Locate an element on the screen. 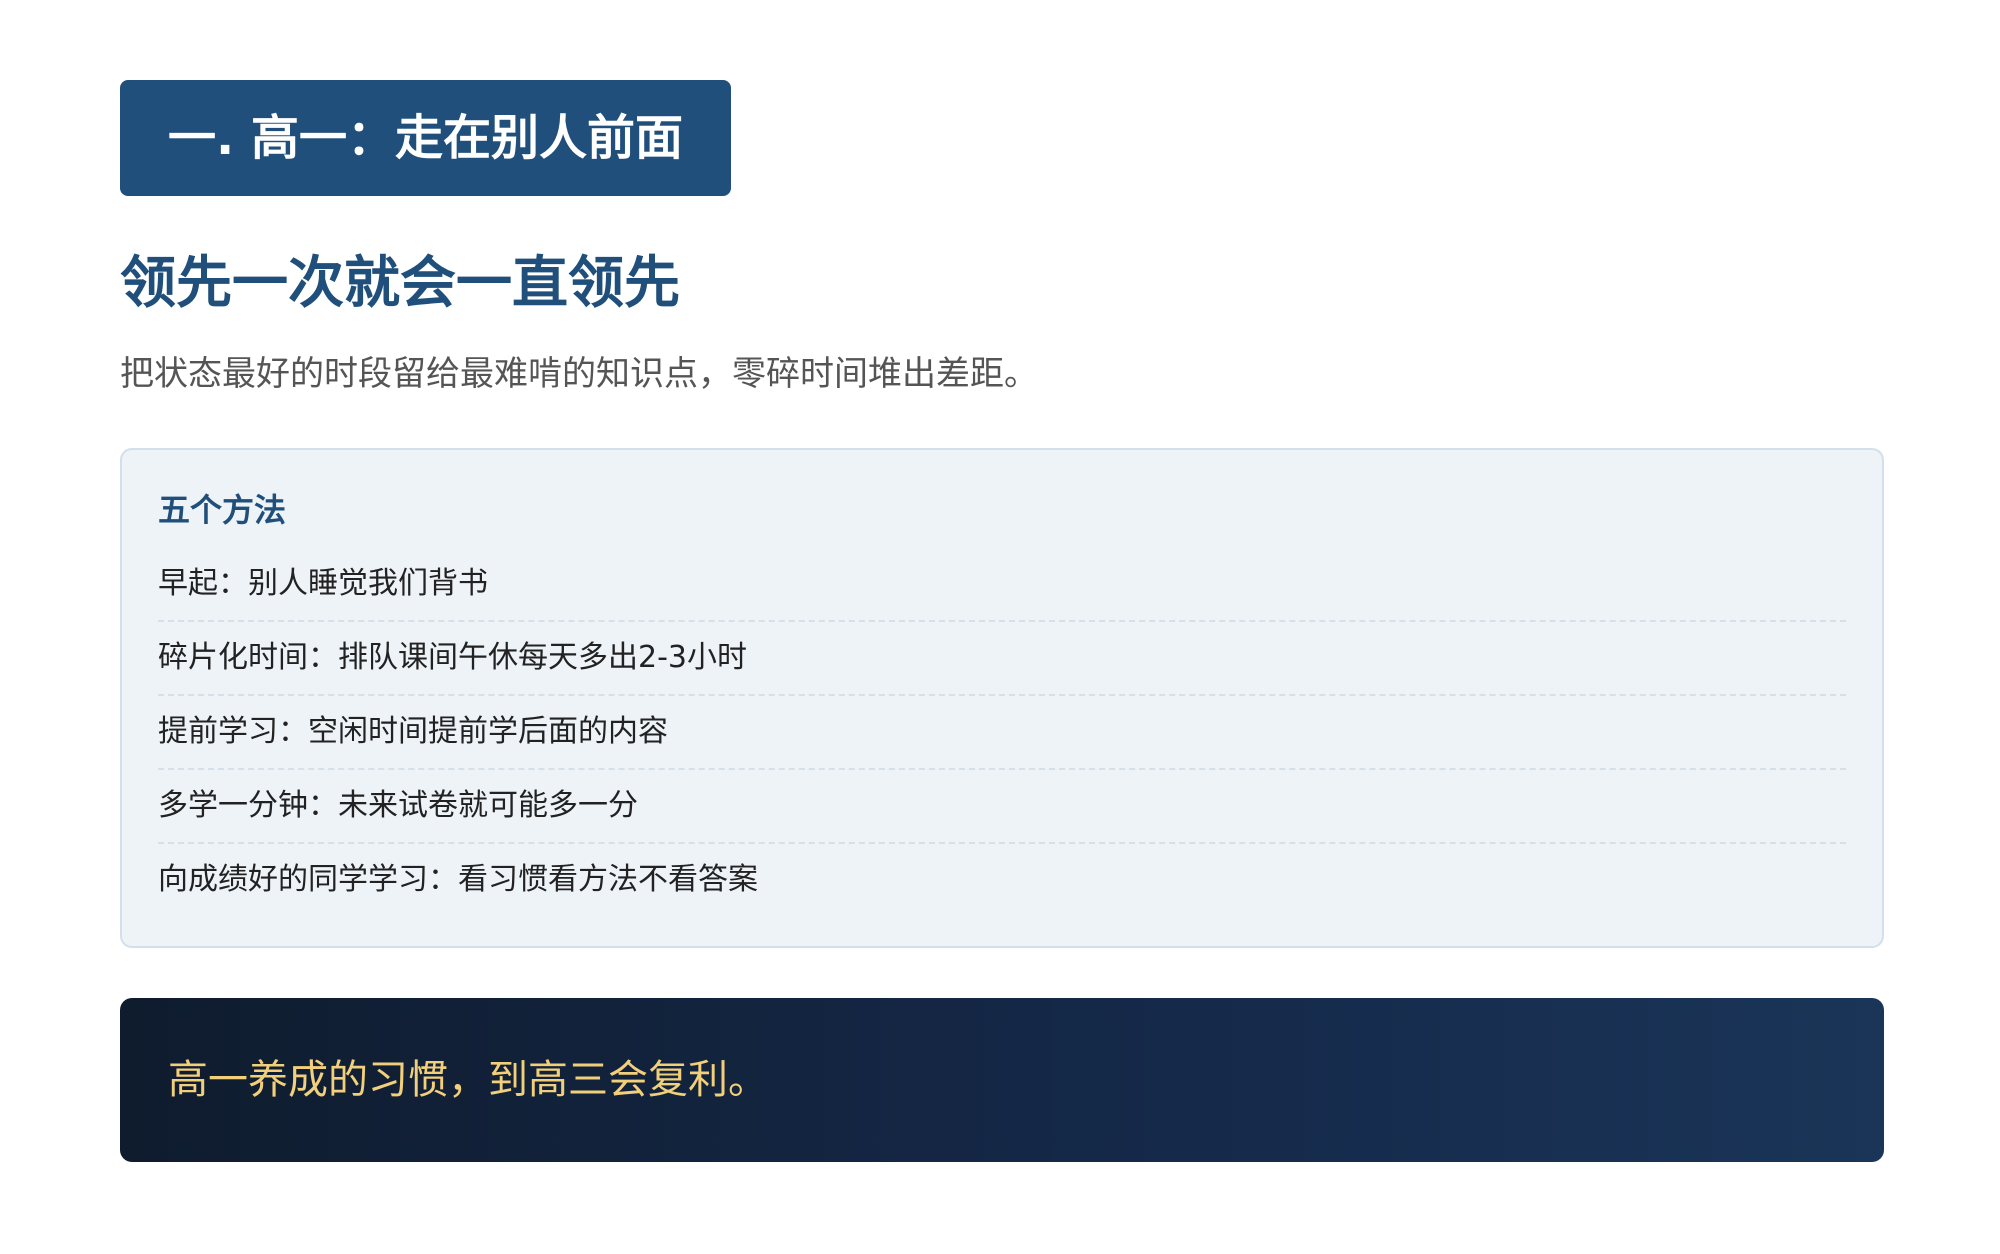 Image resolution: width=2000 pixels, height=1254 pixels. callout-banner: 高一养成的习惯，到高三会复利。 is located at coordinates (1002, 1080).